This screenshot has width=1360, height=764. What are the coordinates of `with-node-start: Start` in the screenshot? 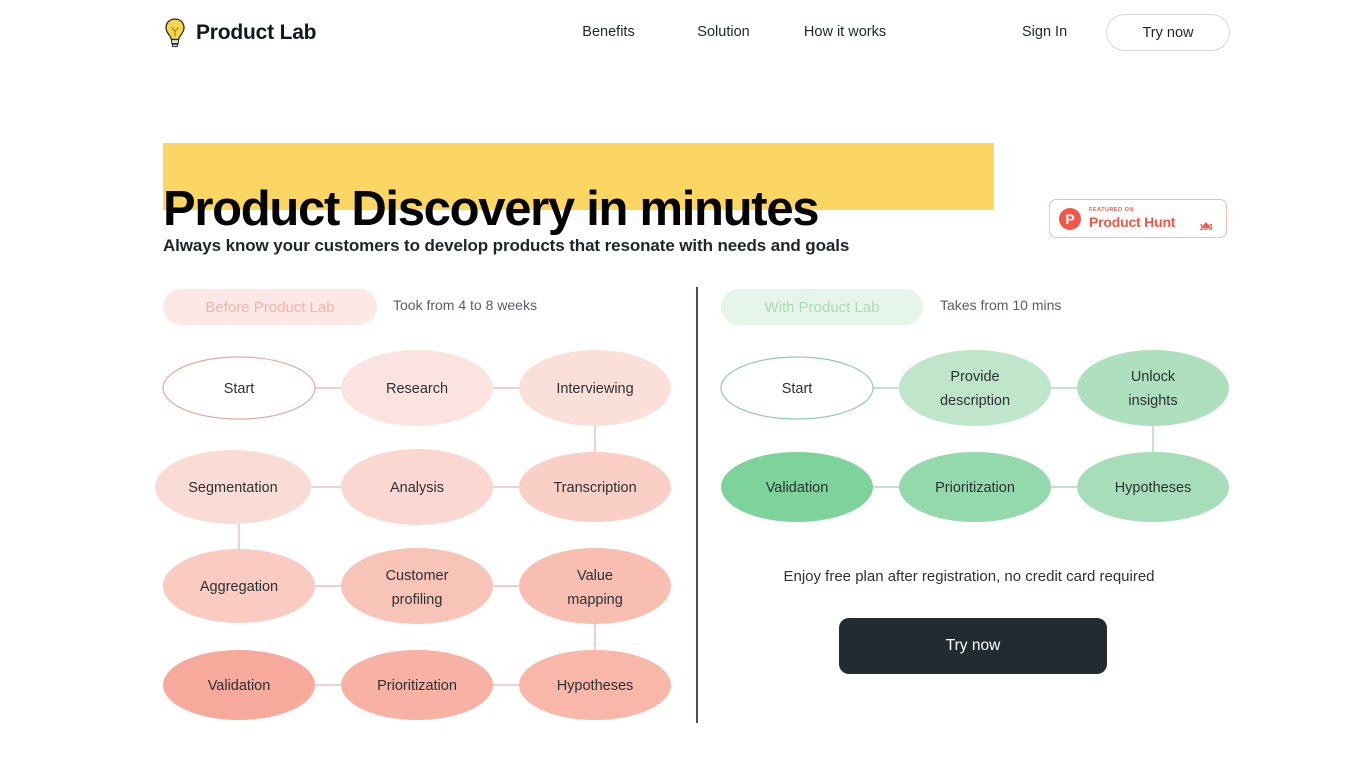 It's located at (797, 388).